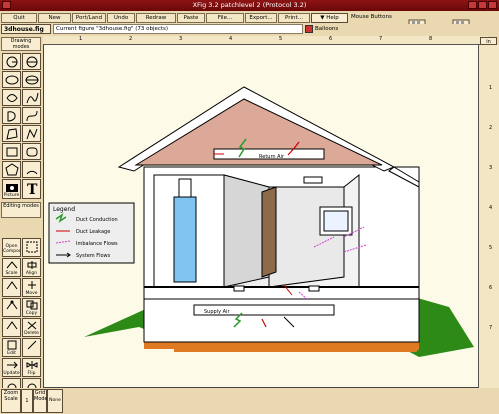 The height and width of the screenshot is (414, 499). I want to click on paste-button: Paste, so click(191, 18).